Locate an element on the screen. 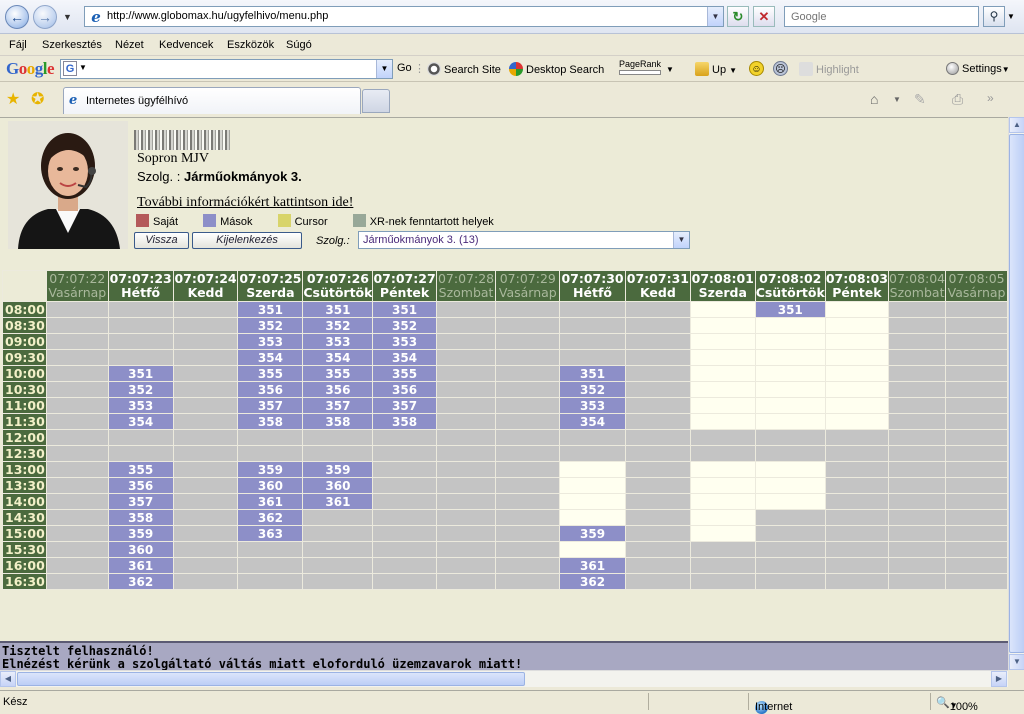 Image resolution: width=1024 pixels, height=714 pixels. google-logo: Google is located at coordinates (30, 69).